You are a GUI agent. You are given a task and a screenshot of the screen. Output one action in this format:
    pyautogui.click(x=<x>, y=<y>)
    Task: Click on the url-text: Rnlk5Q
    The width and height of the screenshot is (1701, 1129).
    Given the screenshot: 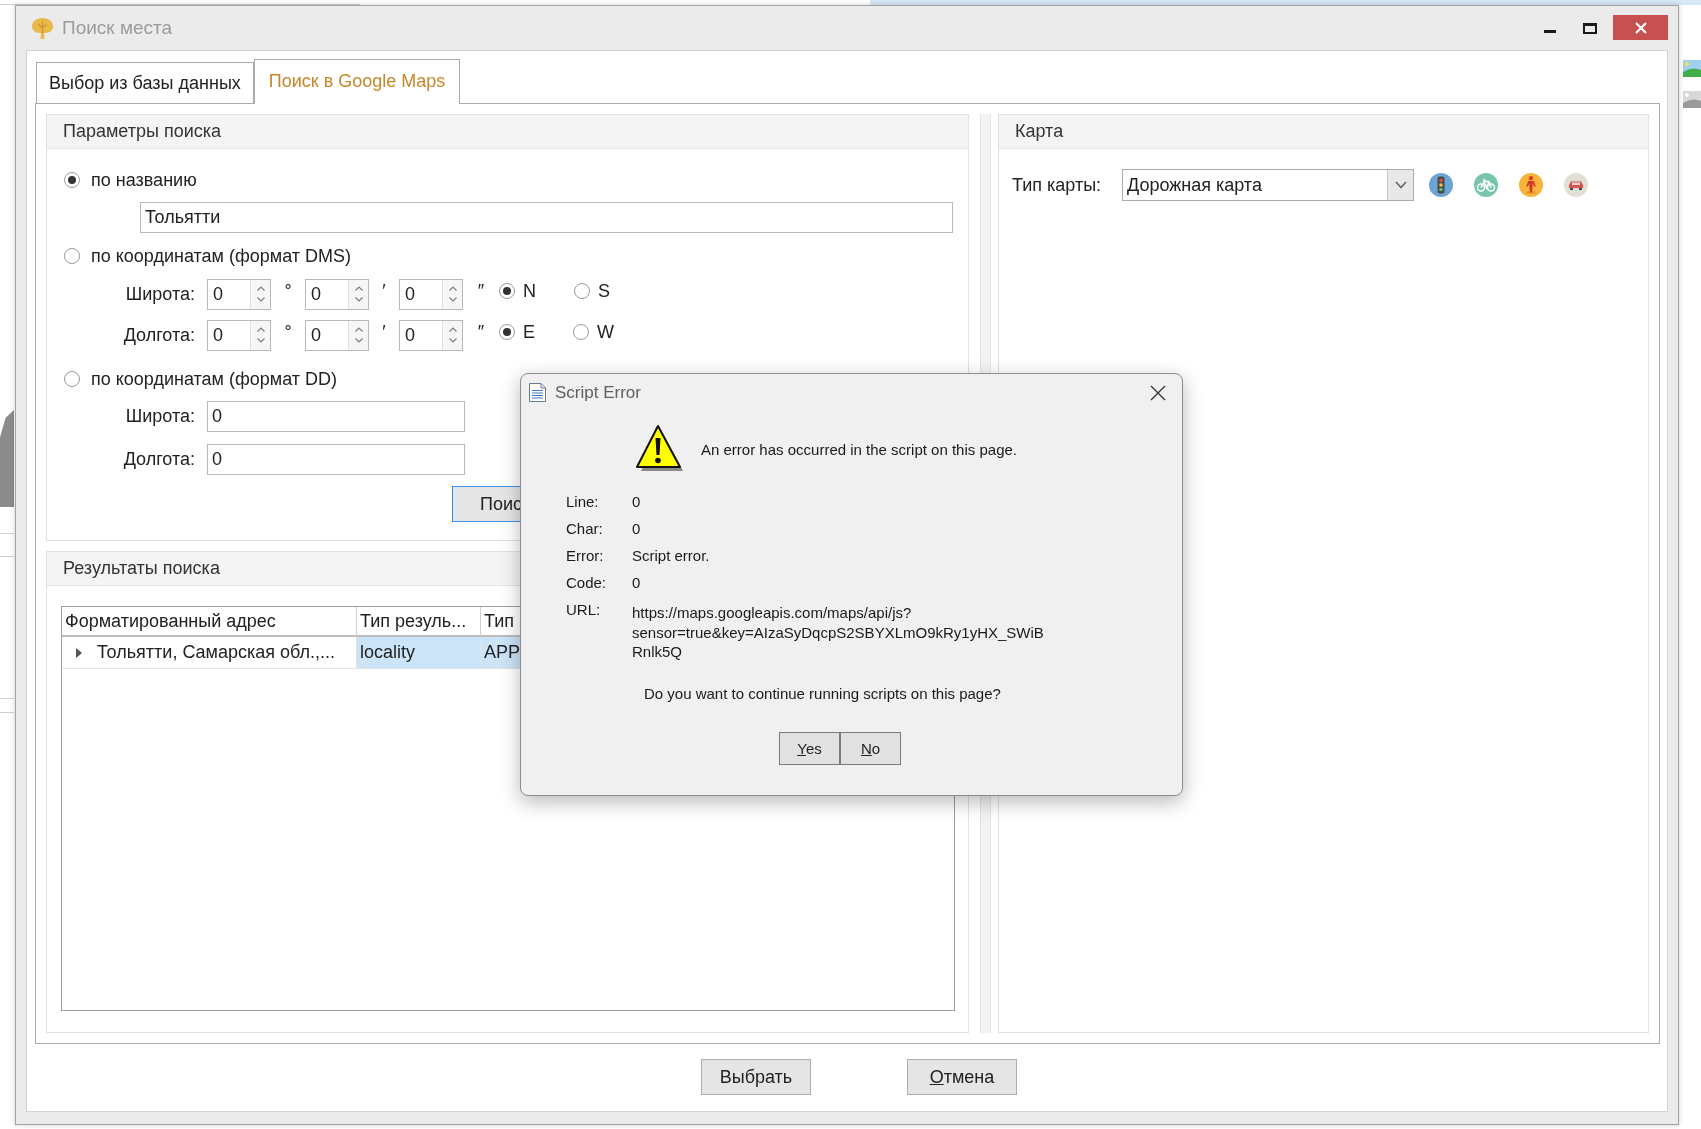 What is the action you would take?
    pyautogui.click(x=657, y=652)
    